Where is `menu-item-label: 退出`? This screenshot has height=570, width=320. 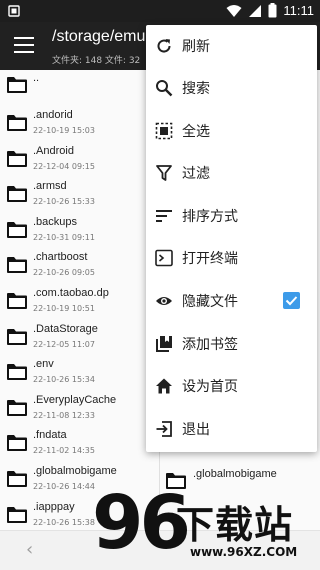
menu-item-label: 退出 is located at coordinates (196, 430).